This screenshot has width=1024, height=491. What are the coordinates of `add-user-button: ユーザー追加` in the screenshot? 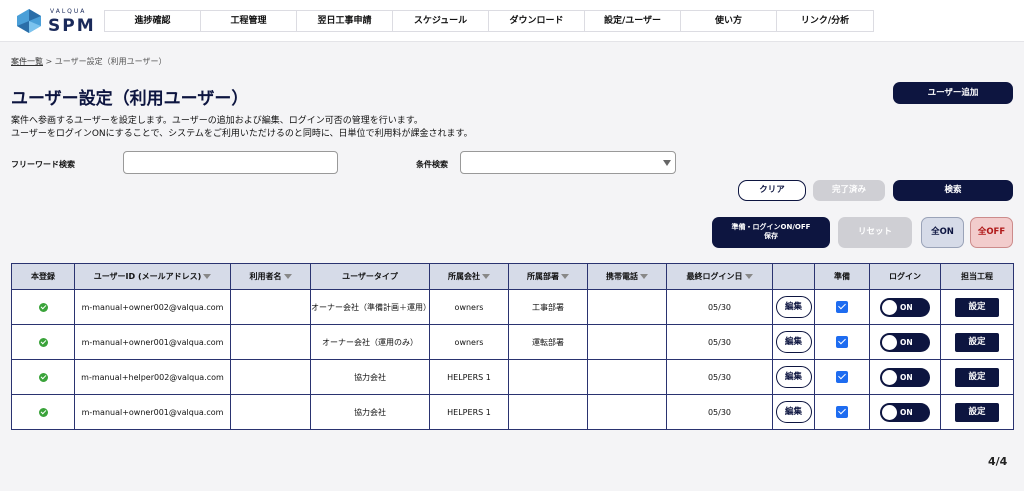 It's located at (953, 93).